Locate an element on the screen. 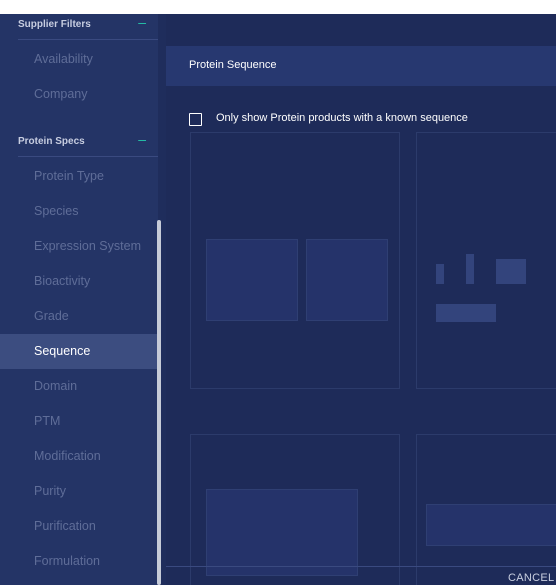 Image resolution: width=556 pixels, height=585 pixels. section-header-protein-specs: Protein Specs – is located at coordinates (79, 144).